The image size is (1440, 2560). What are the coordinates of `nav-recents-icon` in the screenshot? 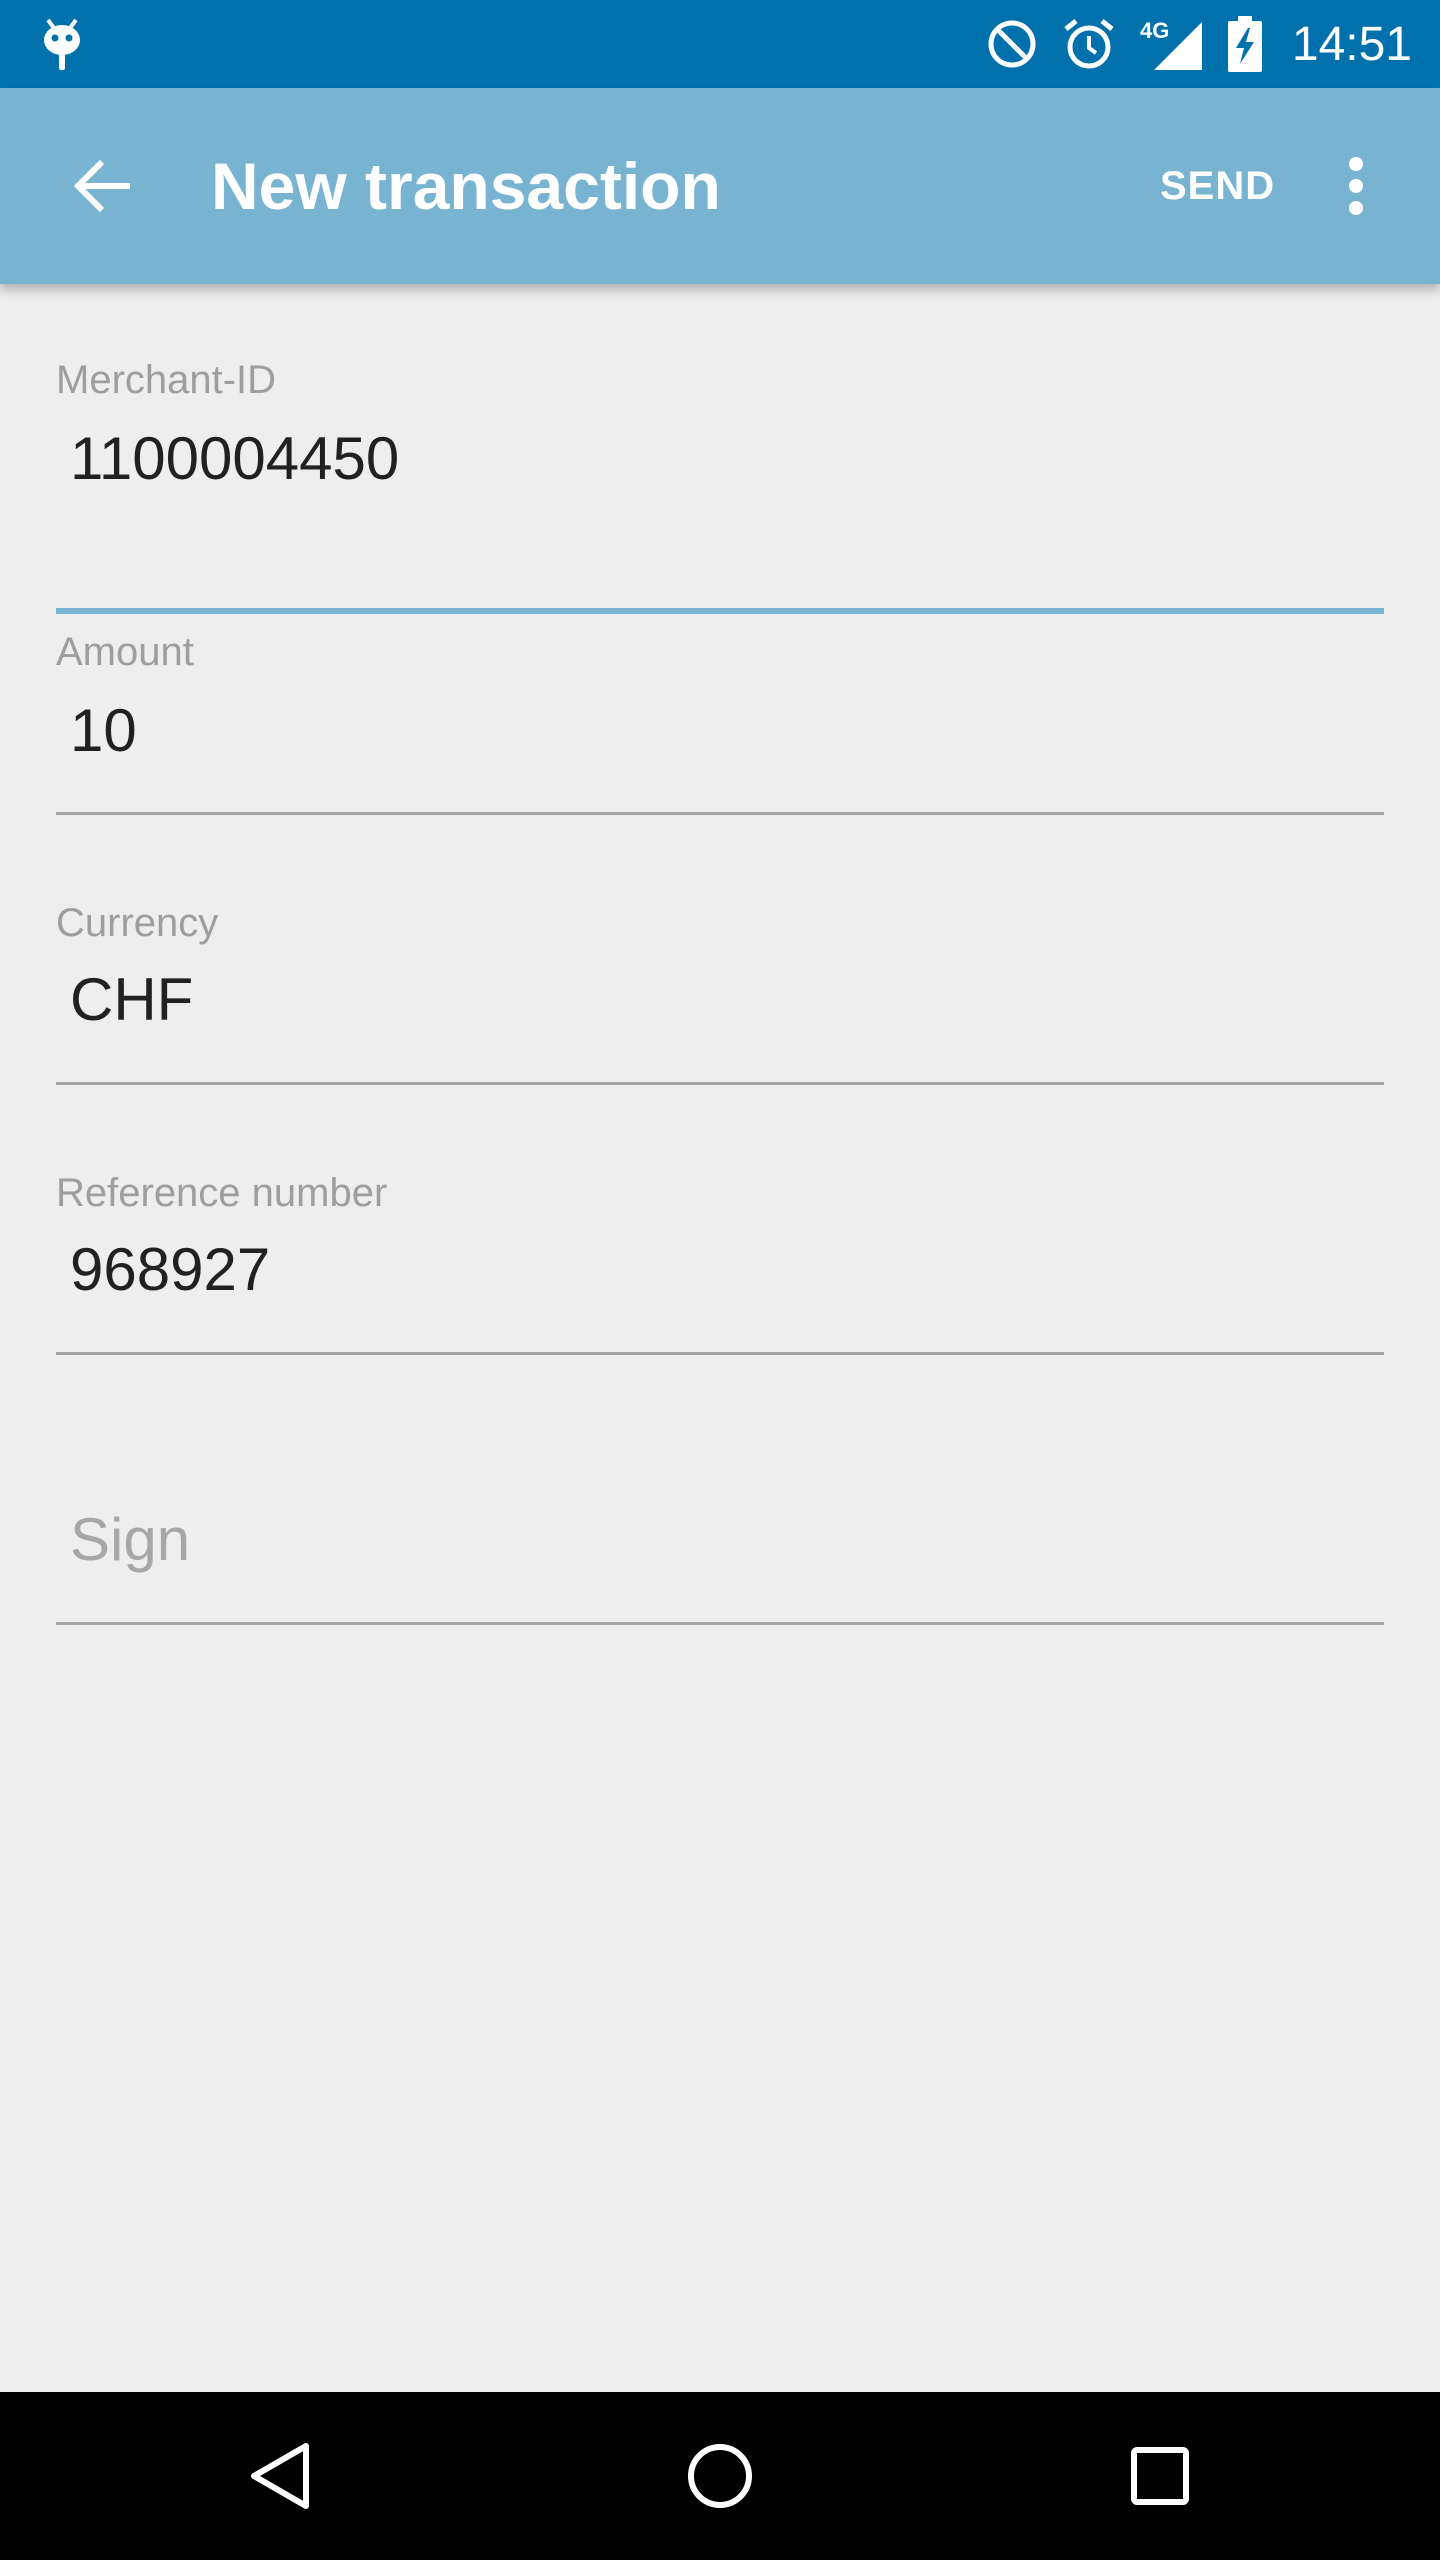 It's located at (1160, 2476).